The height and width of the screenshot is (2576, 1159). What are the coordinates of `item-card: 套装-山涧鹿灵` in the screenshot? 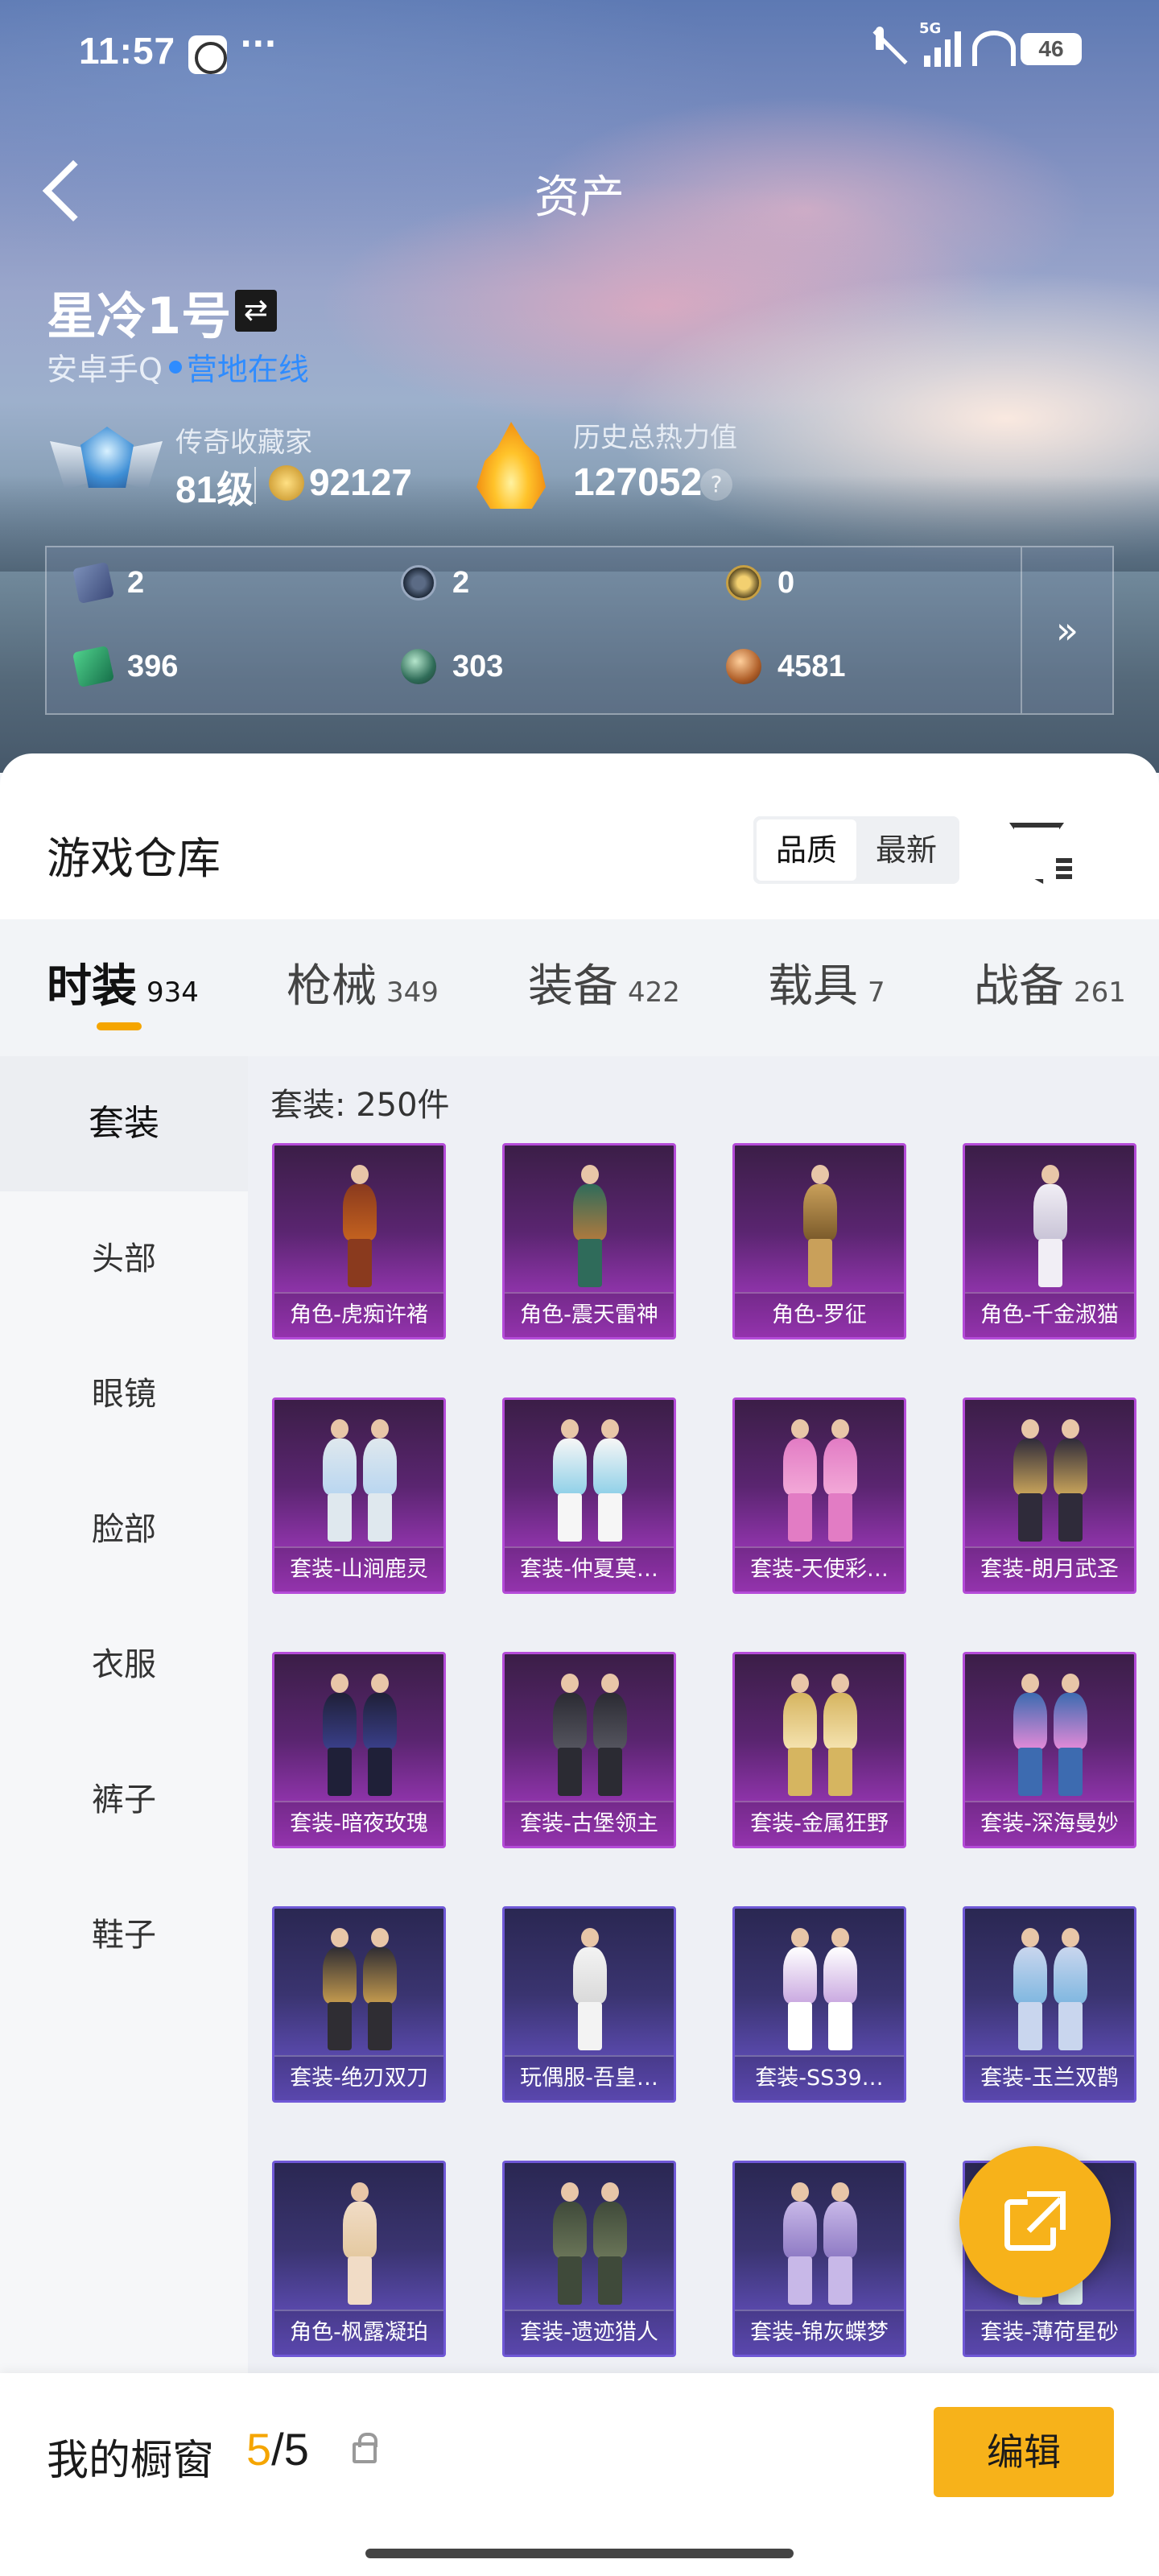 It's located at (359, 1495).